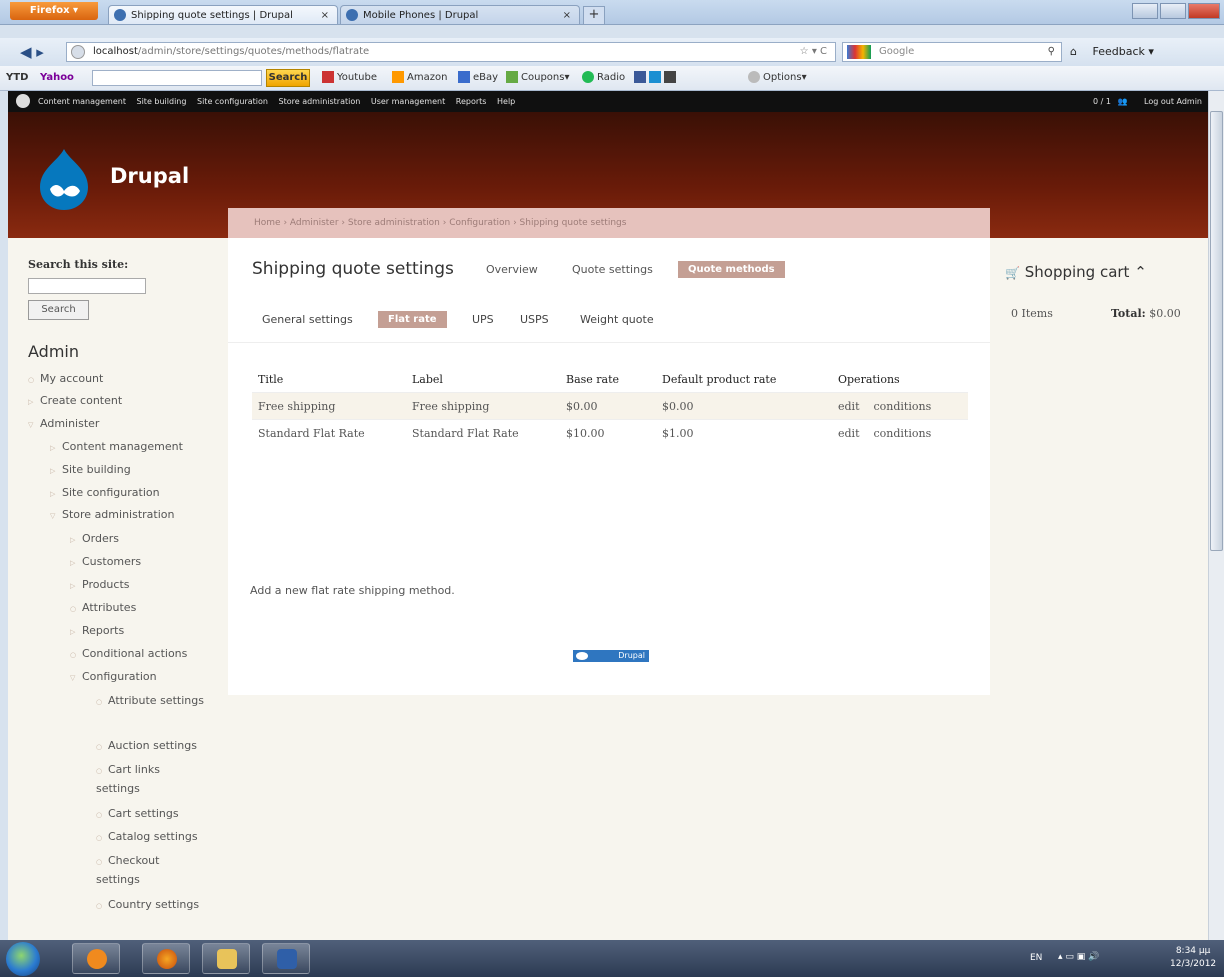  I want to click on close-window-button, so click(1204, 11).